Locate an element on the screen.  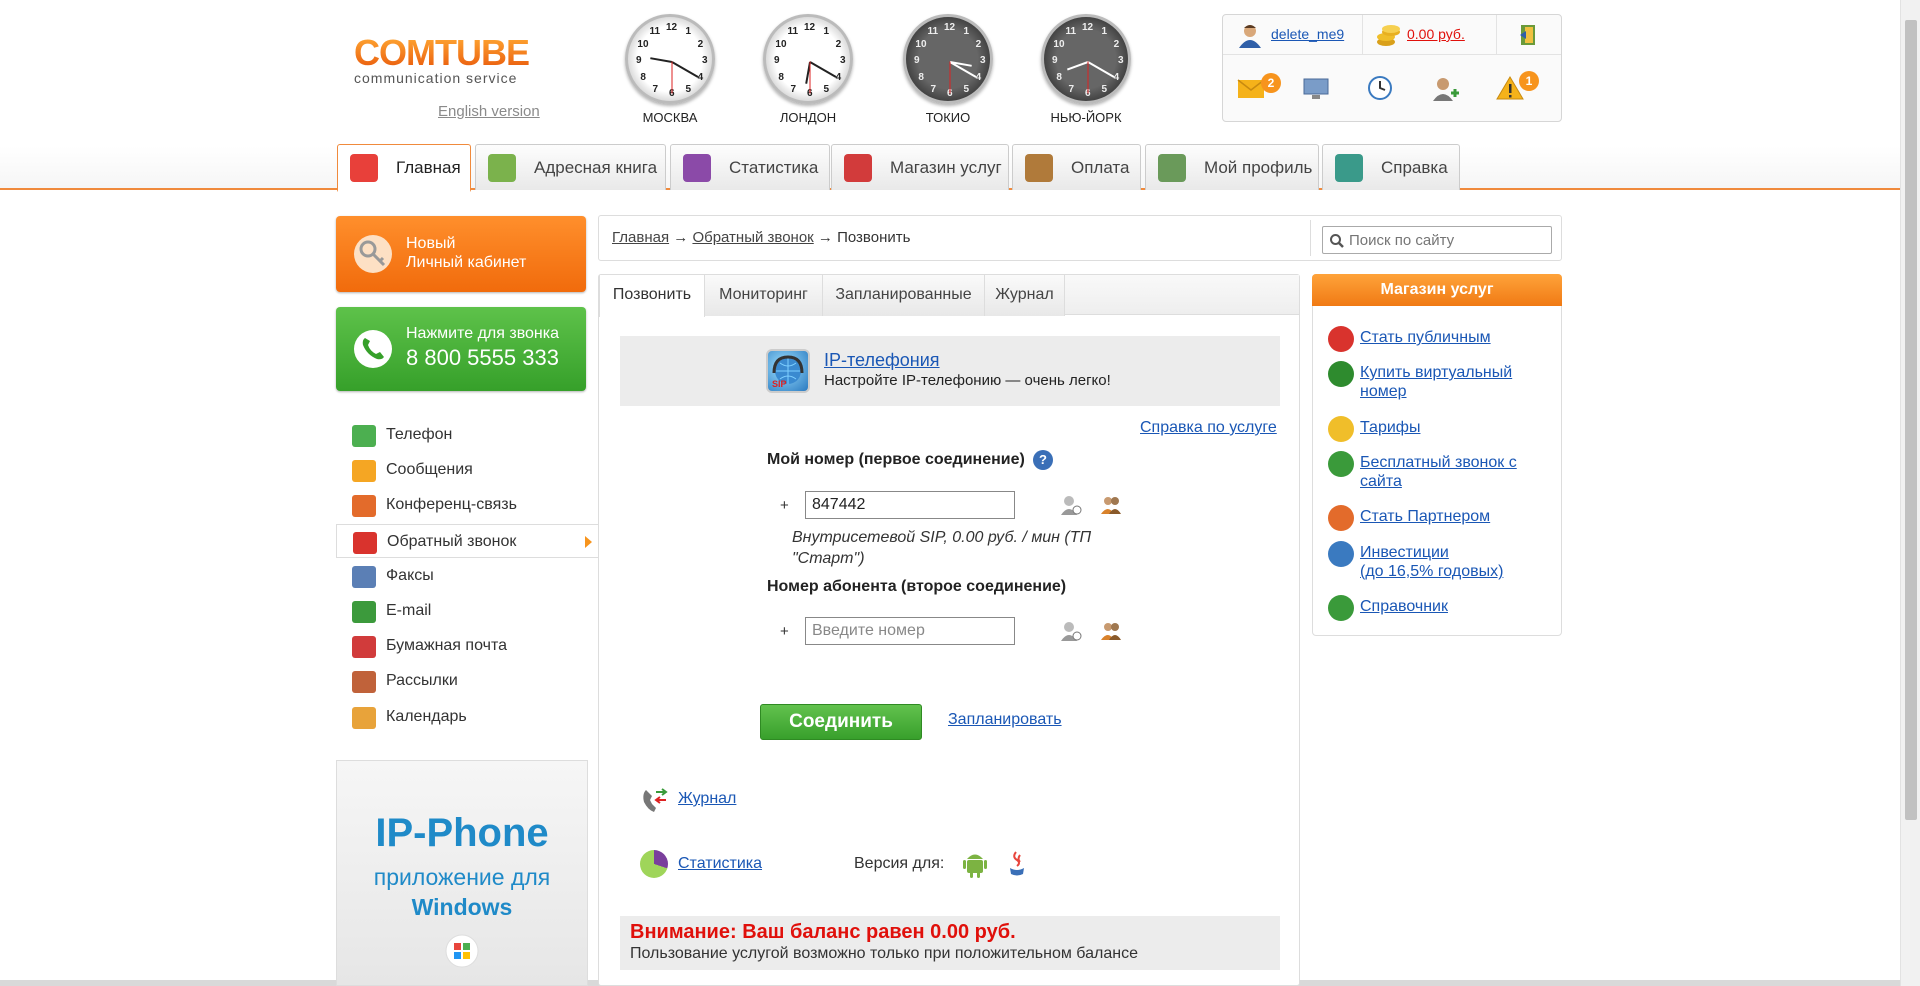
virtual-number-icon is located at coordinates (1341, 374).